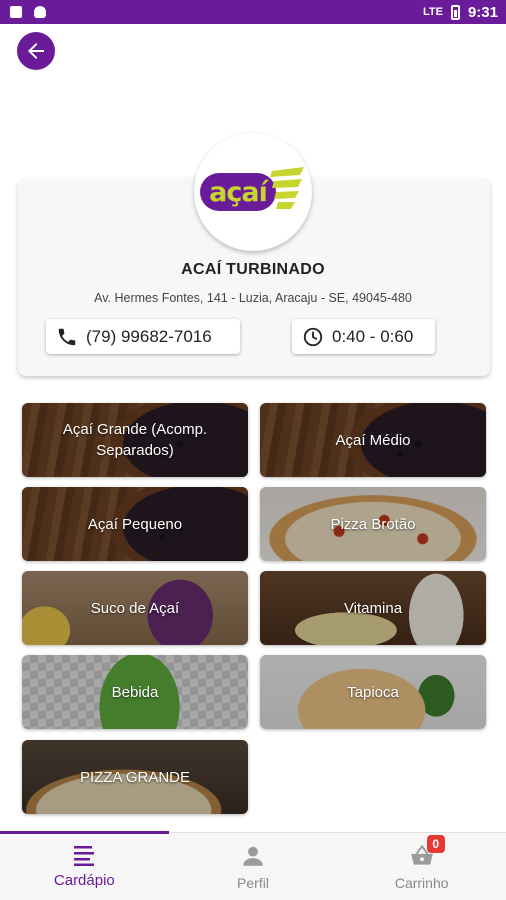 The height and width of the screenshot is (900, 506). I want to click on store-name: ACAÍ TURBINADO, so click(253, 269).